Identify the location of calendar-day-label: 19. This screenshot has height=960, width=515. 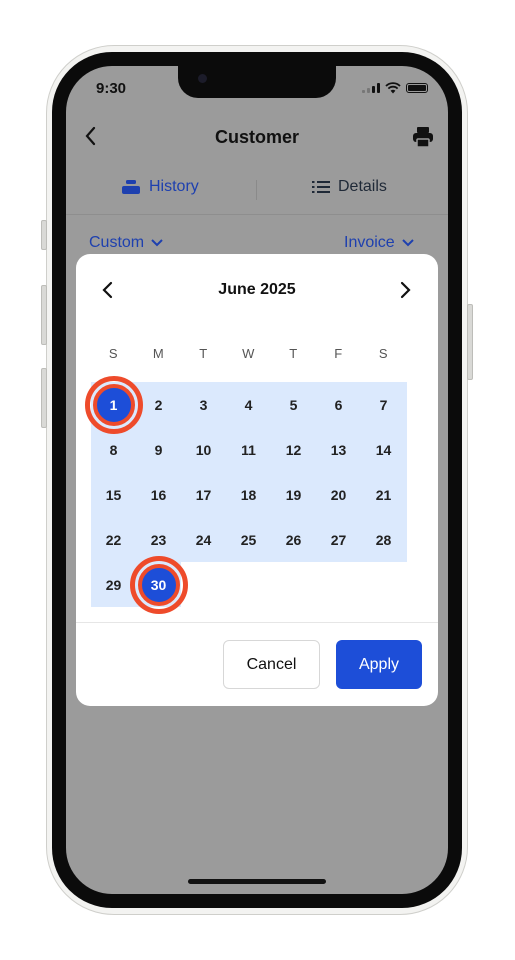
(293, 494).